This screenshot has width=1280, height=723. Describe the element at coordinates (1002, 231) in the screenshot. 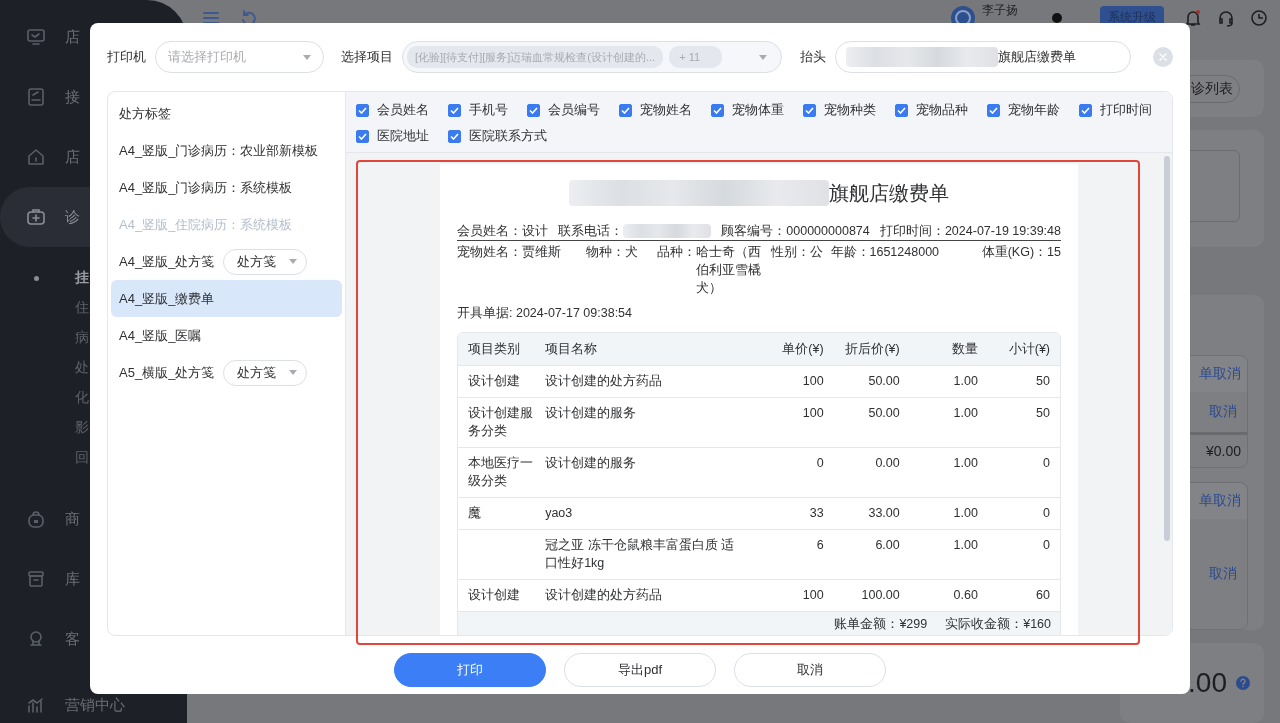

I see `field-value: 2024-07-19 19:39:48` at that location.